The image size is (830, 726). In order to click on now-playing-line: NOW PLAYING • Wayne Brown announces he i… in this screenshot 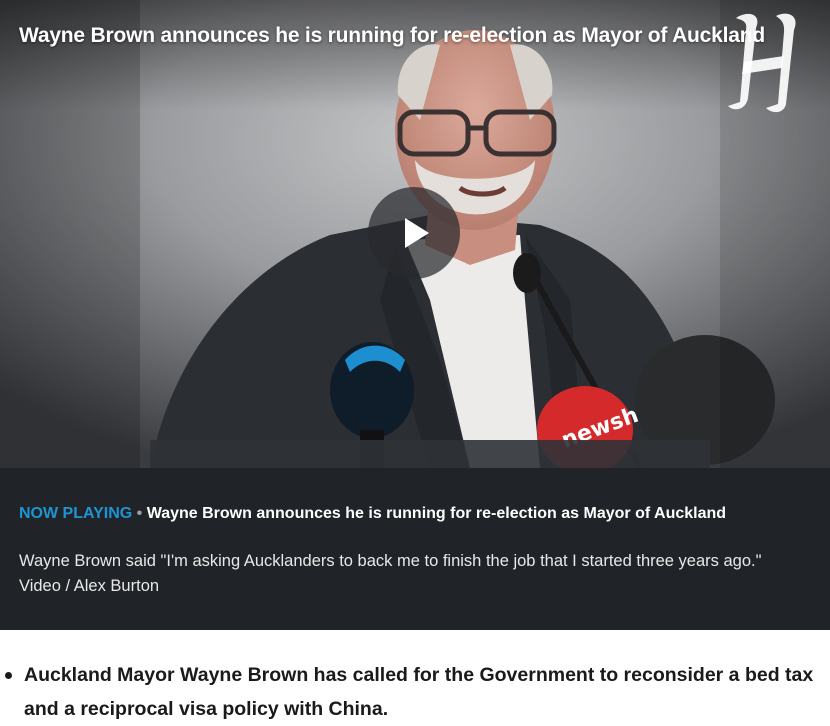, I will do `click(415, 514)`.